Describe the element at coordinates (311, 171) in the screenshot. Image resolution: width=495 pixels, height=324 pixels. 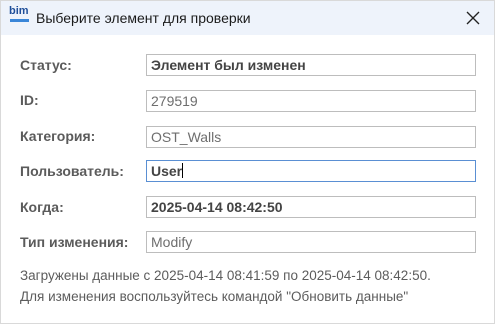
I see `user-field: User` at that location.